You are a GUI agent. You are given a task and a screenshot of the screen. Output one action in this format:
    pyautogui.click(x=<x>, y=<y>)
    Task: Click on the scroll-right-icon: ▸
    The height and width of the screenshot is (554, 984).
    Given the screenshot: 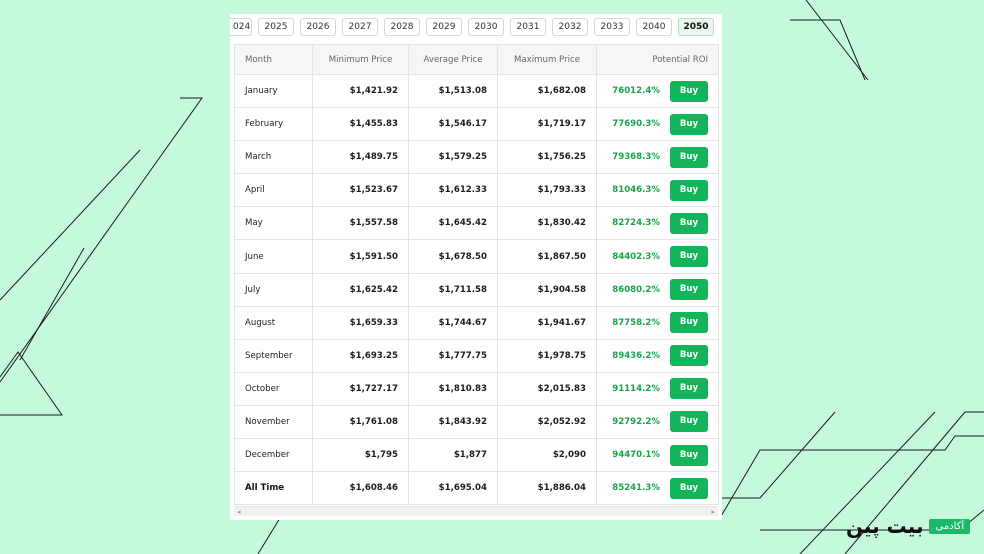 What is the action you would take?
    pyautogui.click(x=713, y=512)
    